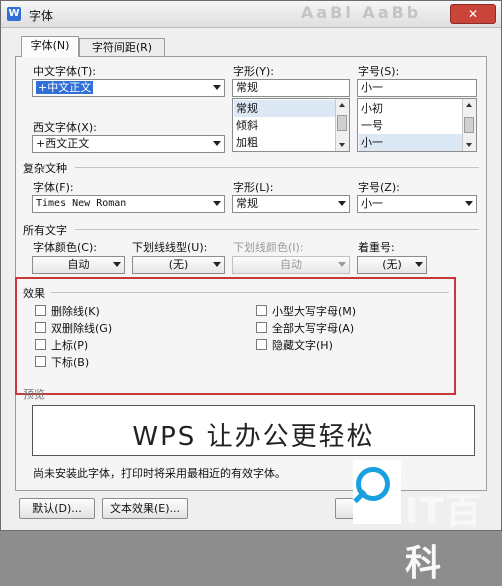 This screenshot has width=502, height=586. Describe the element at coordinates (40, 310) in the screenshot. I see `strikethrough-checkbox` at that location.